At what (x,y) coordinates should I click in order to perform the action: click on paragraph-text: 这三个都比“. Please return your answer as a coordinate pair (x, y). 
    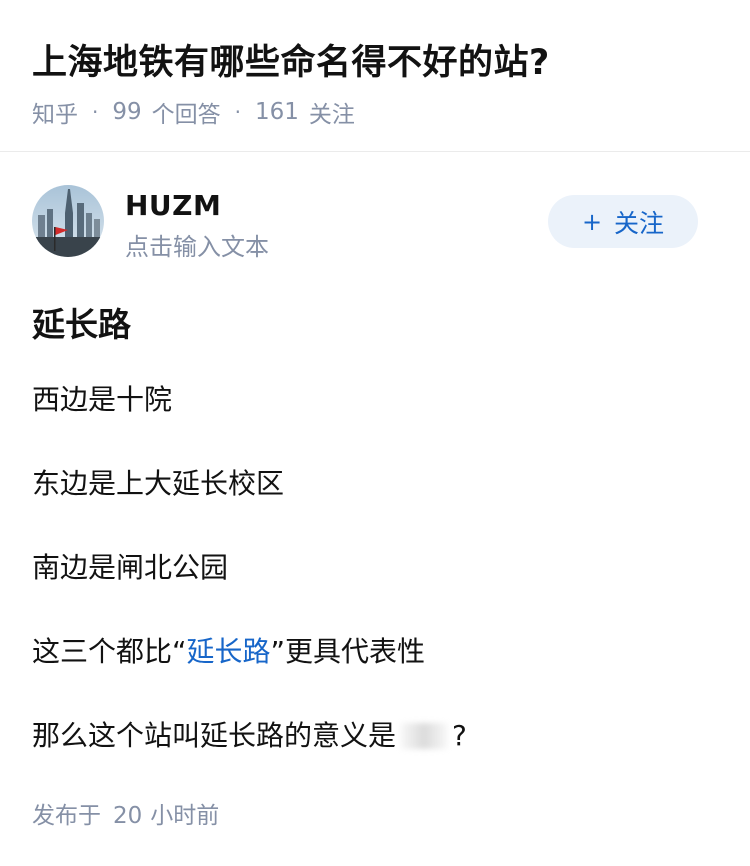
    Looking at the image, I should click on (109, 651).